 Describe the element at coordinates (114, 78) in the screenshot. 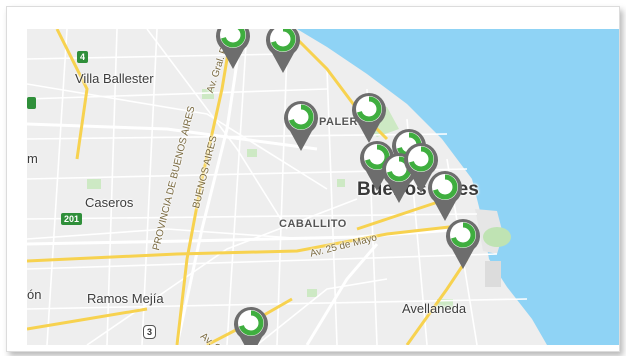

I see `area-label-villa-ballester: Villa Ballester` at that location.